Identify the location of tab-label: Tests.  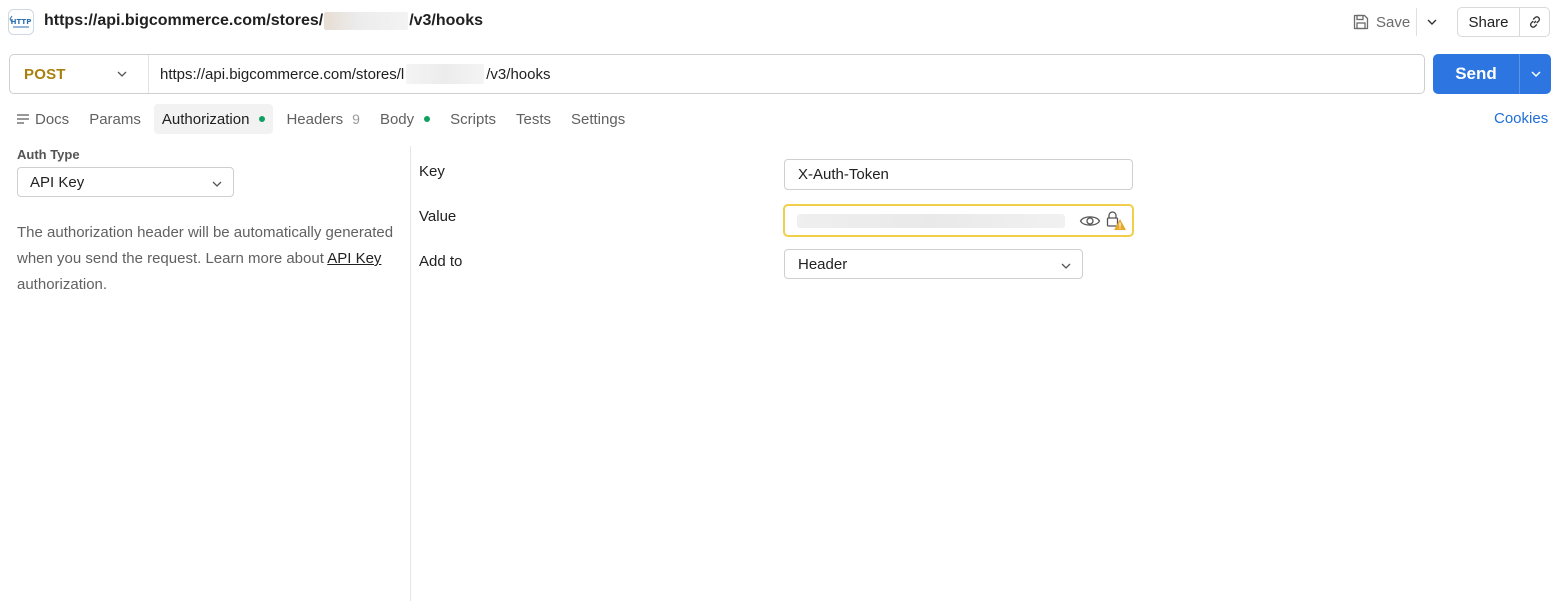
(533, 119).